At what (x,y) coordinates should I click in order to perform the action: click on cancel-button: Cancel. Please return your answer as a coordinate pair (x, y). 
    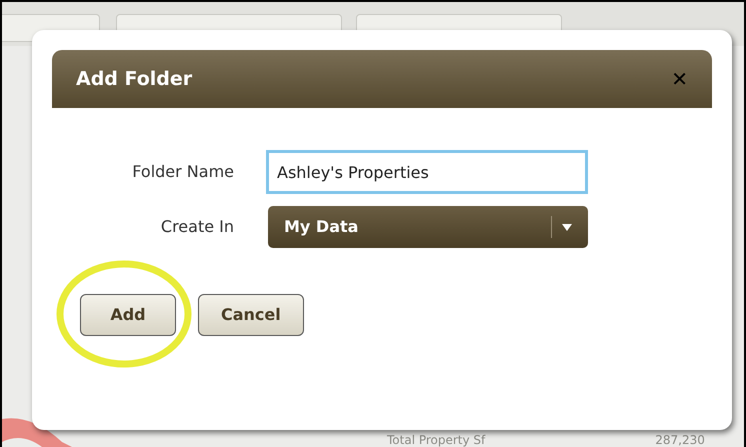
    Looking at the image, I should click on (251, 315).